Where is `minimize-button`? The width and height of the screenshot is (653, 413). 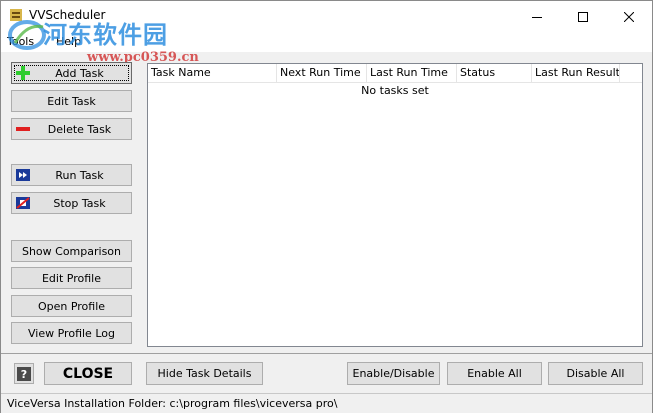
minimize-button is located at coordinates (537, 16).